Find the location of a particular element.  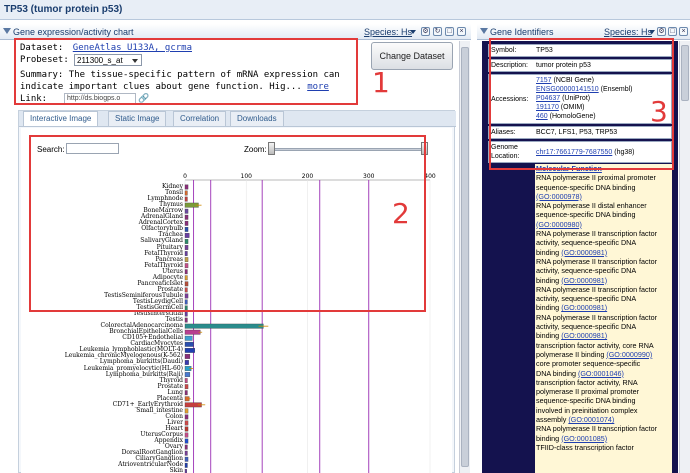

go-term-line: transcription factor activity, RNA is located at coordinates (587, 382).